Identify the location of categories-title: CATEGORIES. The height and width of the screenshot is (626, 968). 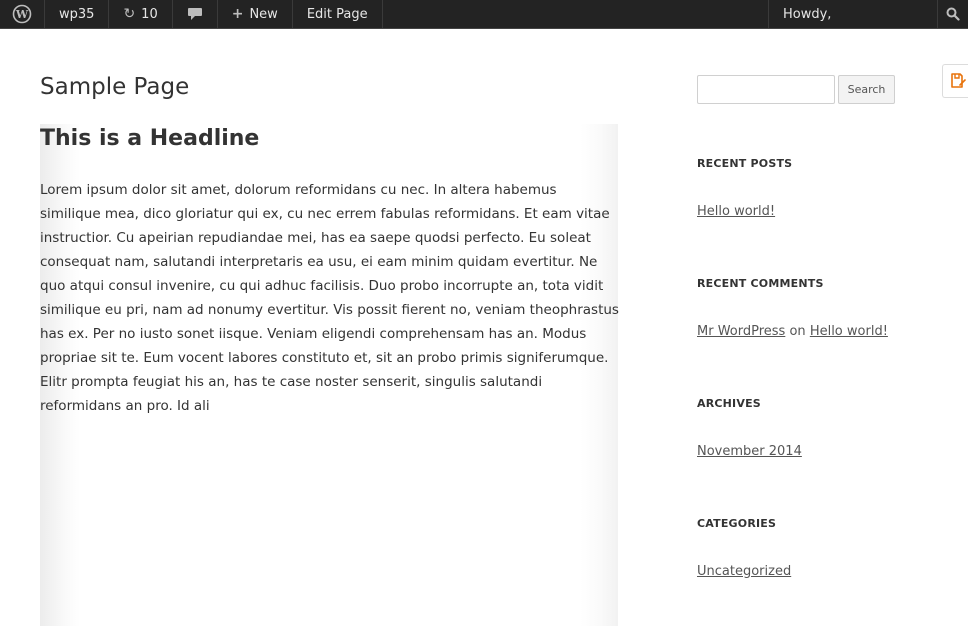
(737, 523).